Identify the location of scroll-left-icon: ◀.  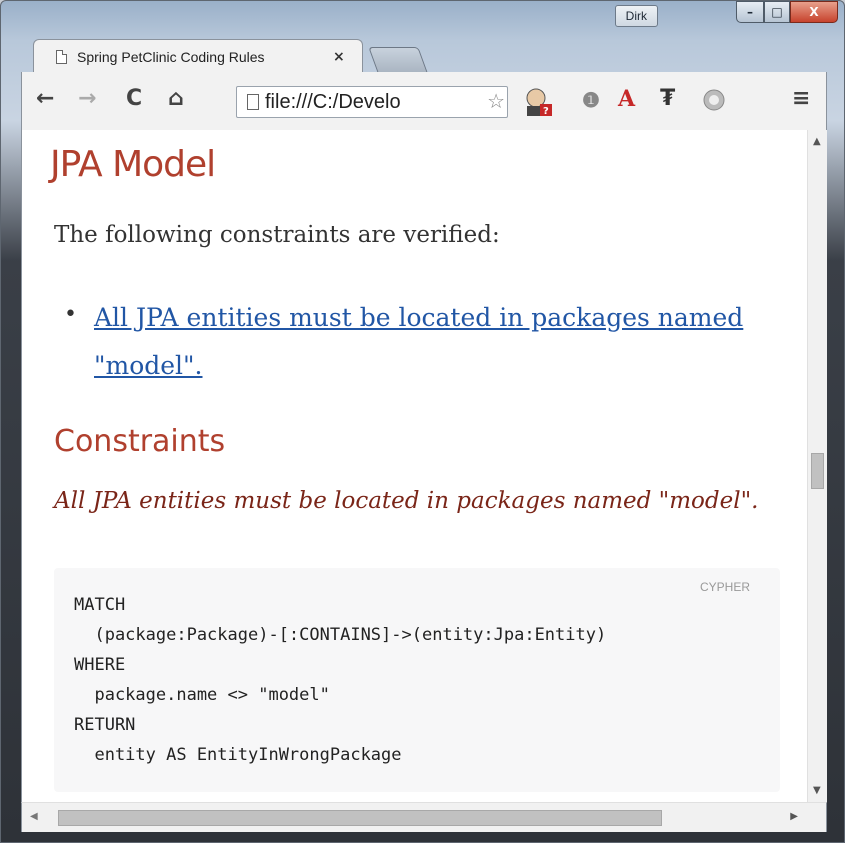
(34, 816).